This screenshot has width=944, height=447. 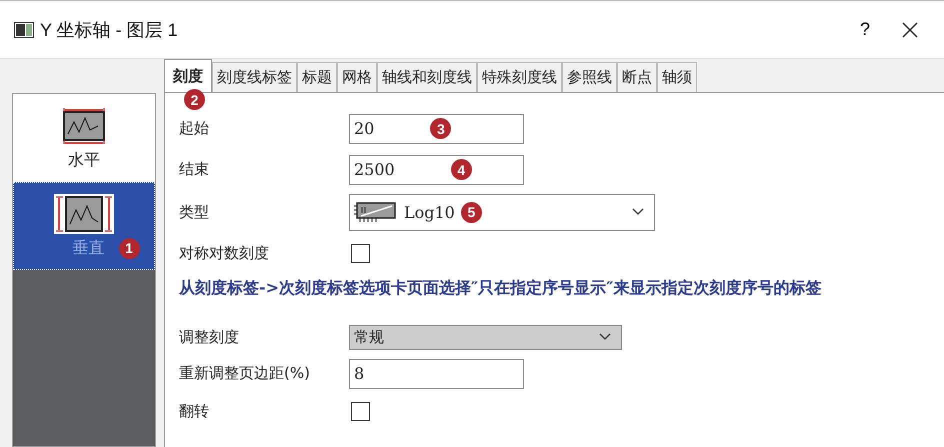 I want to click on log-scale-icon, so click(x=376, y=212).